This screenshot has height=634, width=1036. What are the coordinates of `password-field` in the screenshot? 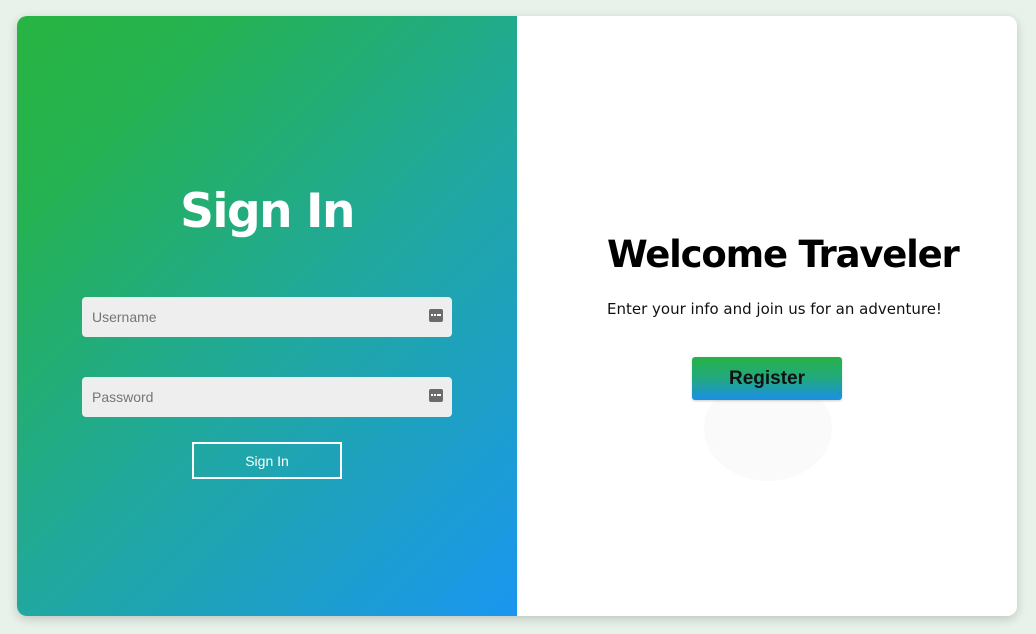 It's located at (267, 397).